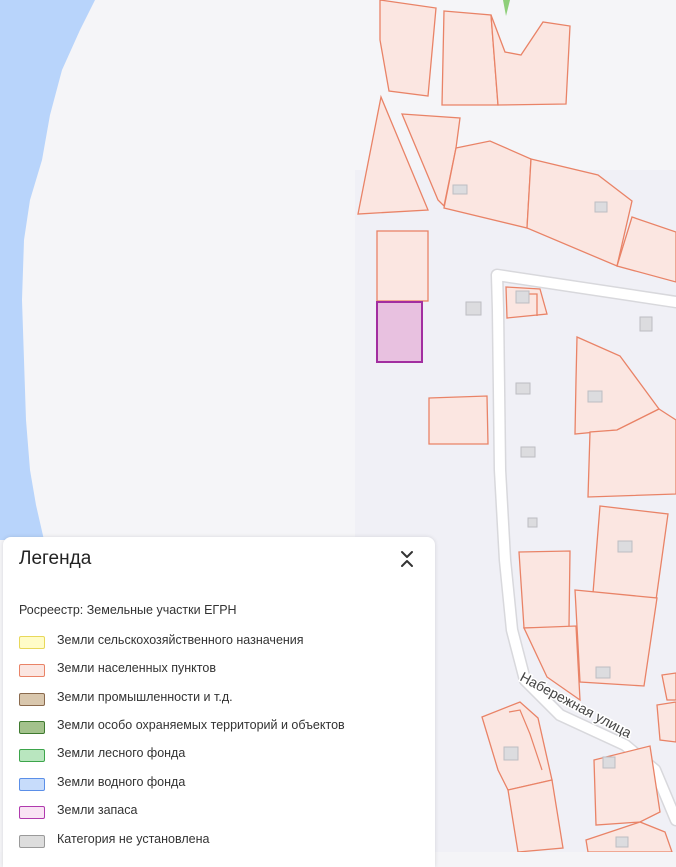  I want to click on legend-item-industrial: Земли промышленности и т.д., so click(219, 700).